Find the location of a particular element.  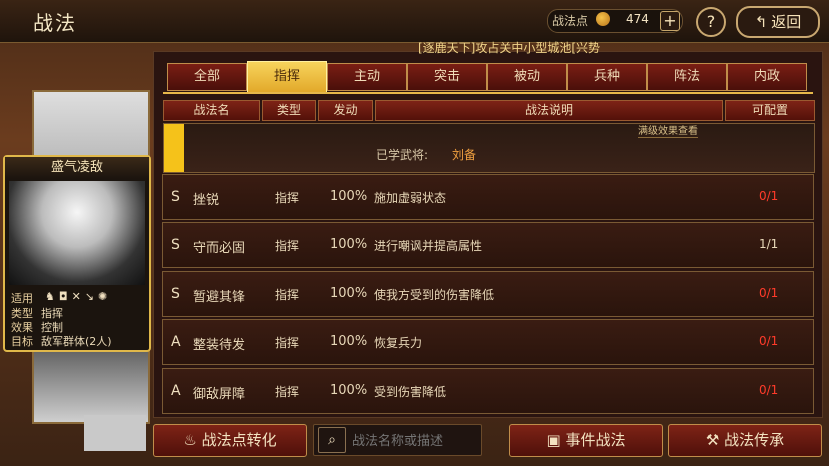

spear-icon: ↘ is located at coordinates (91, 296).